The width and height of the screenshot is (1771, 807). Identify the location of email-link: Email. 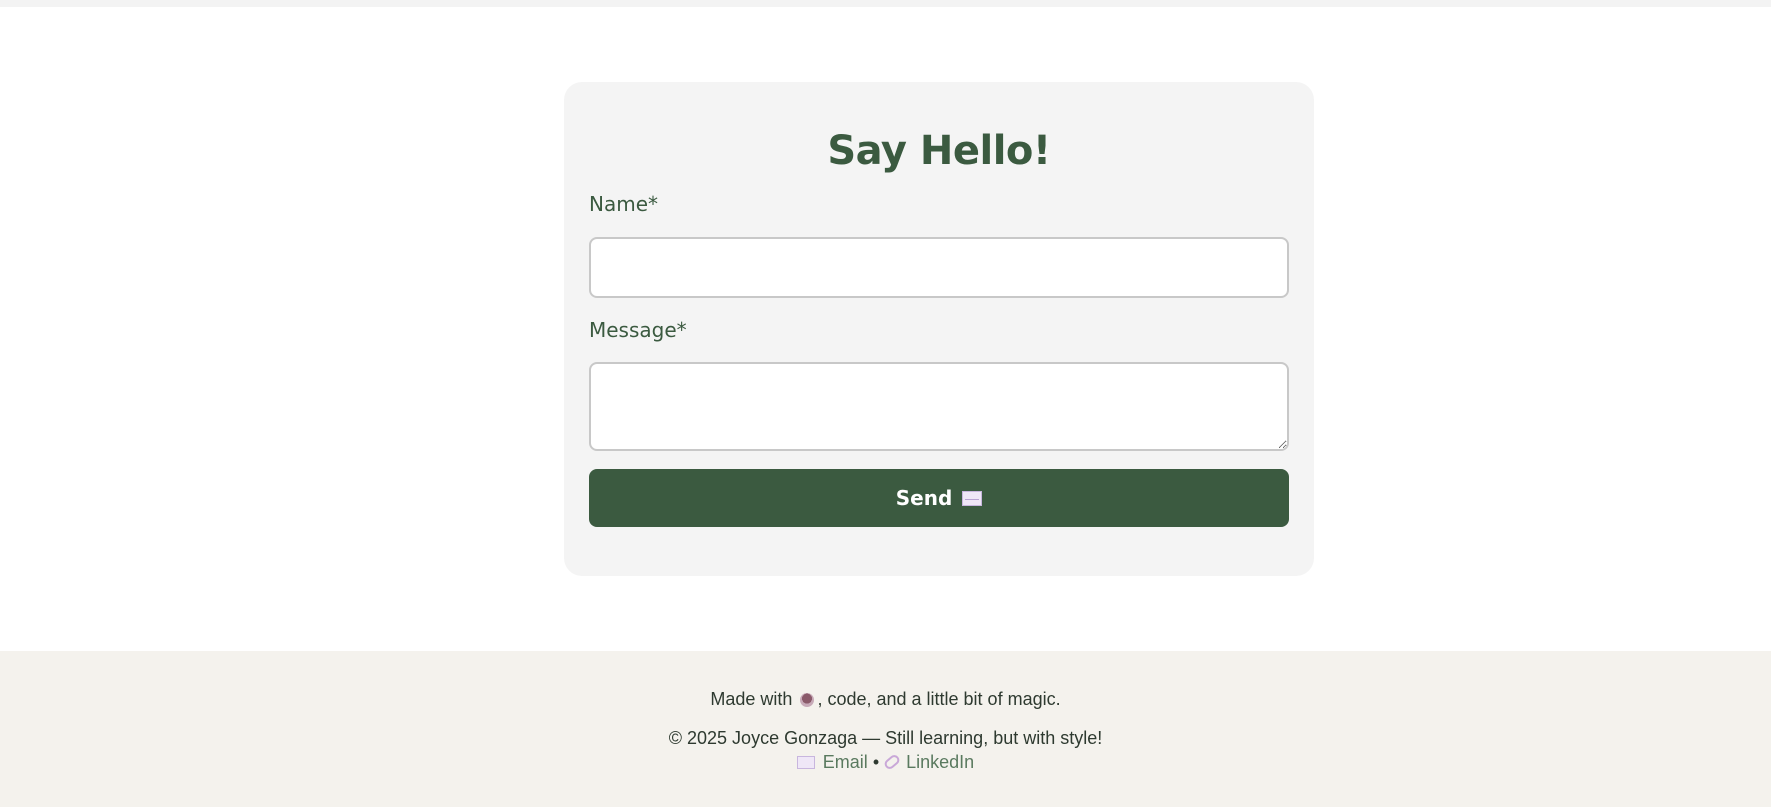
(832, 762).